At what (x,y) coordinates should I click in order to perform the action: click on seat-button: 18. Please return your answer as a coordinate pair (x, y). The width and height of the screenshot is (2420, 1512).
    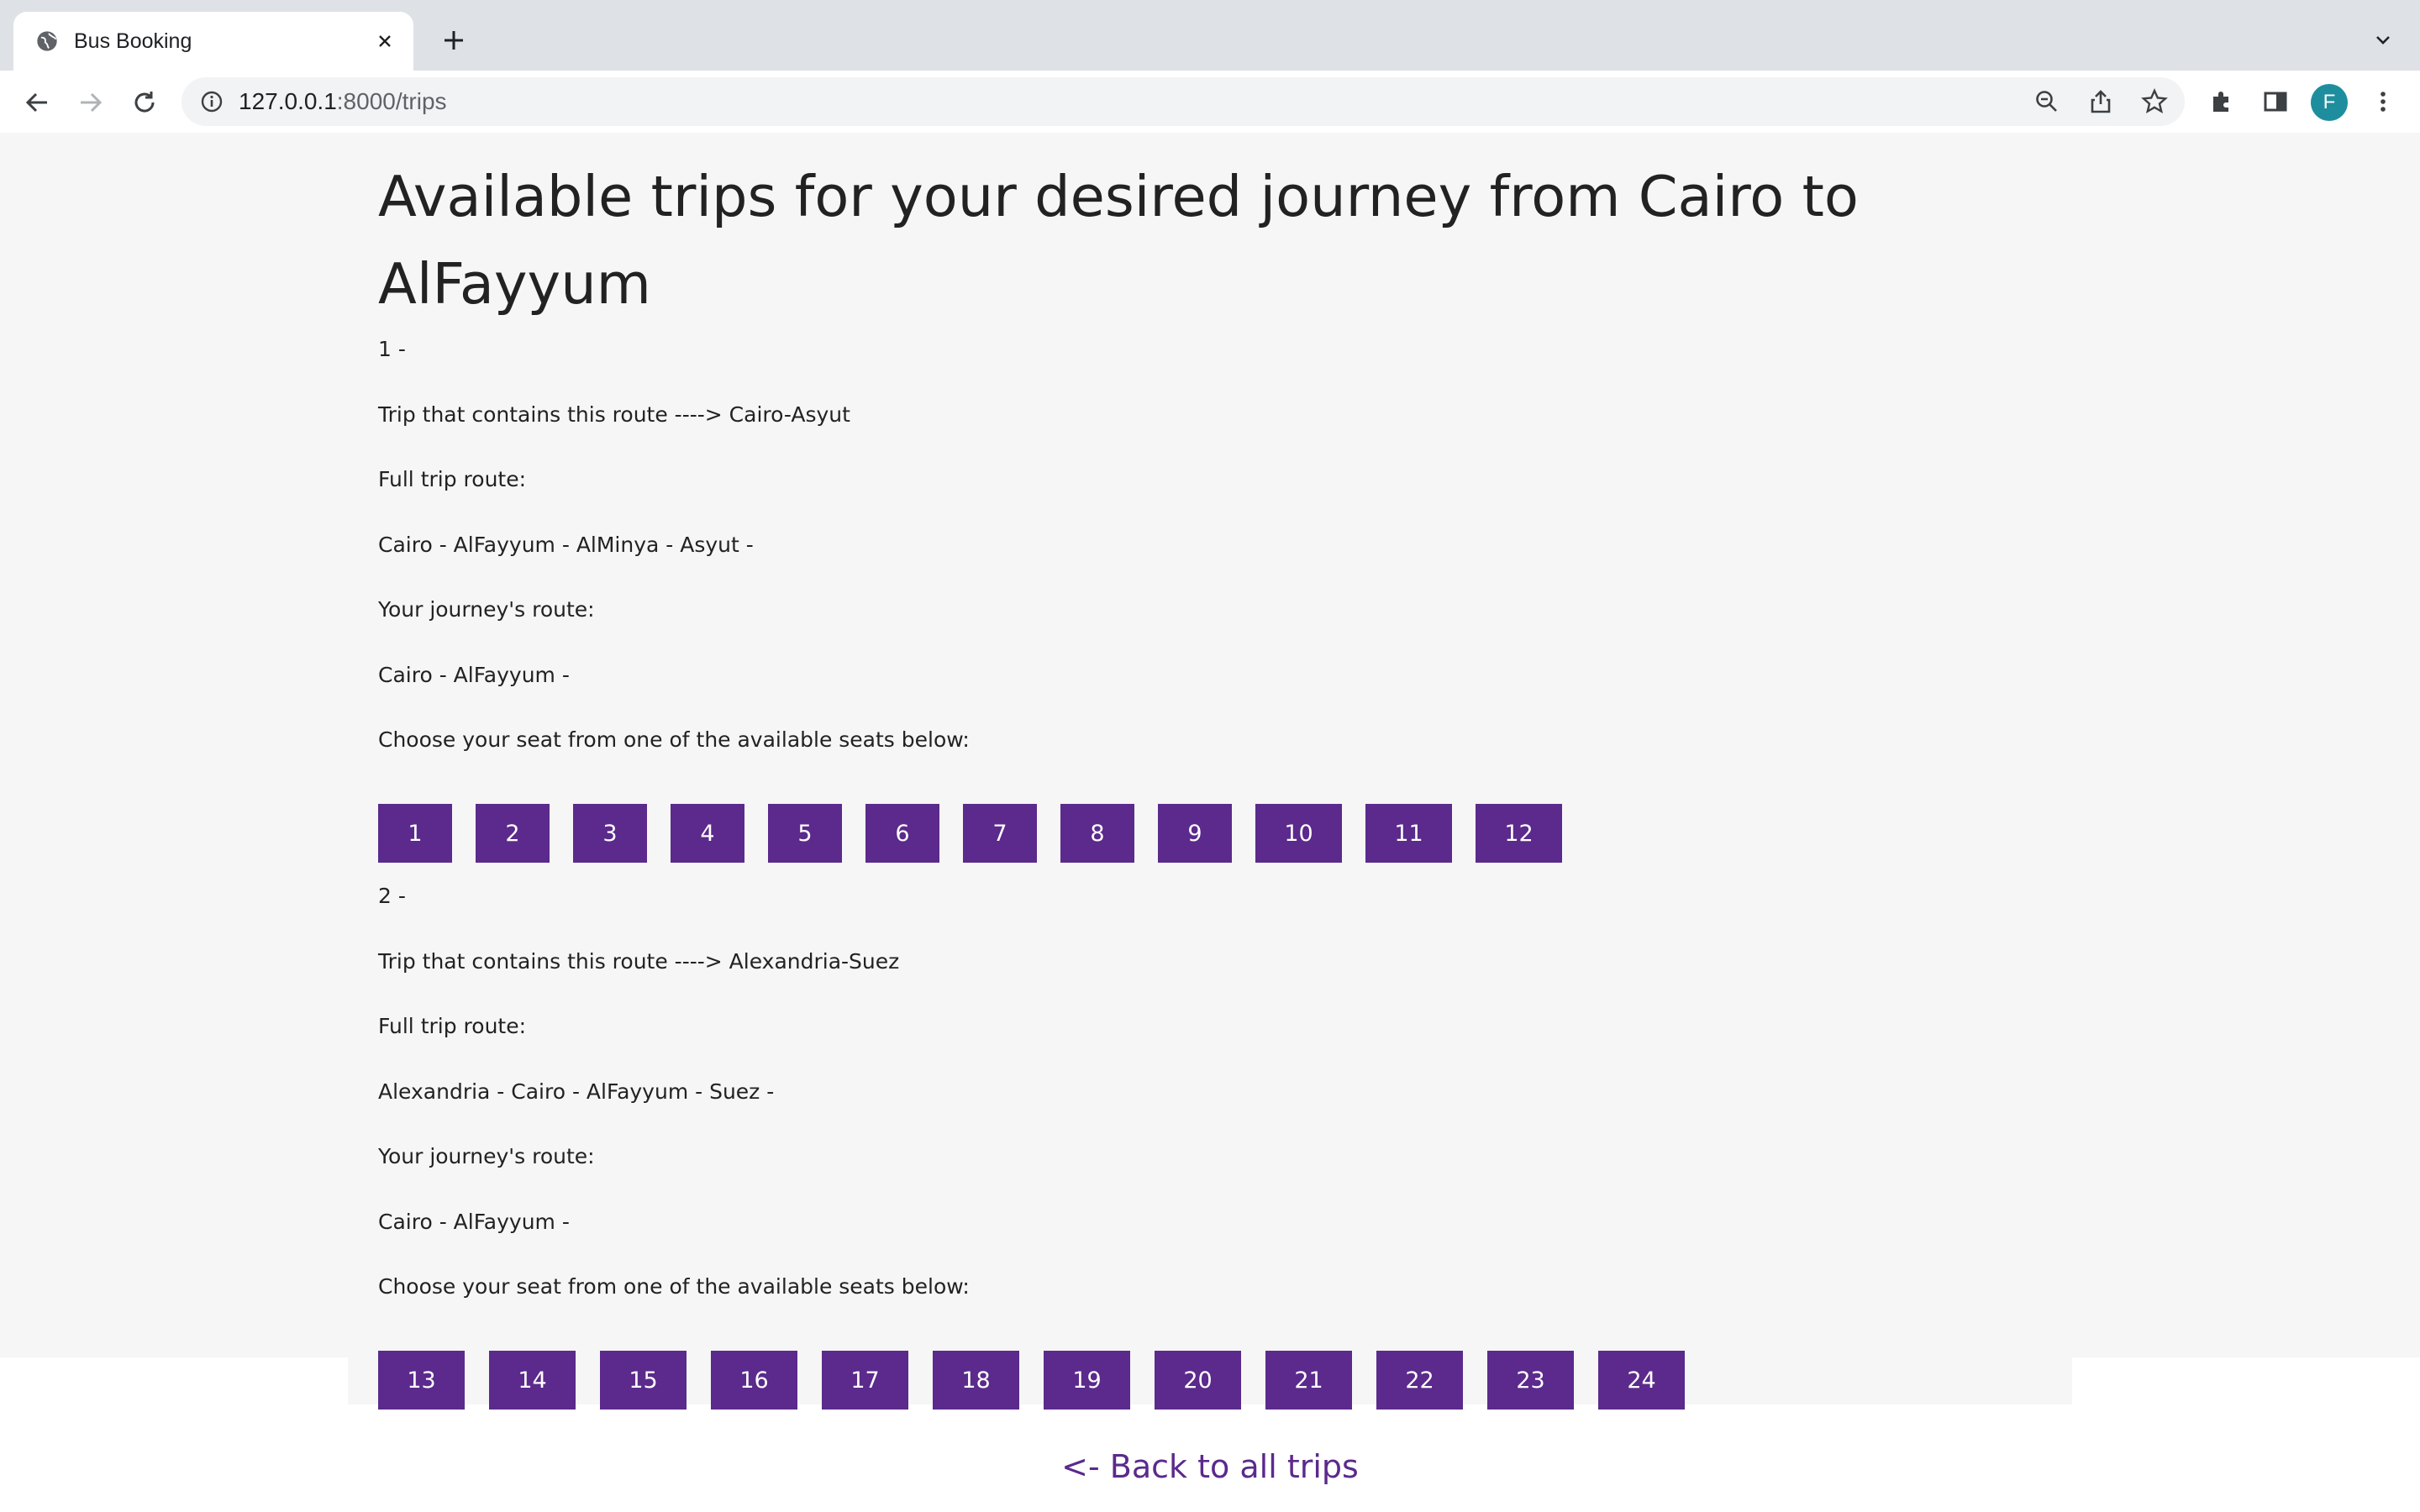
    Looking at the image, I should click on (976, 1380).